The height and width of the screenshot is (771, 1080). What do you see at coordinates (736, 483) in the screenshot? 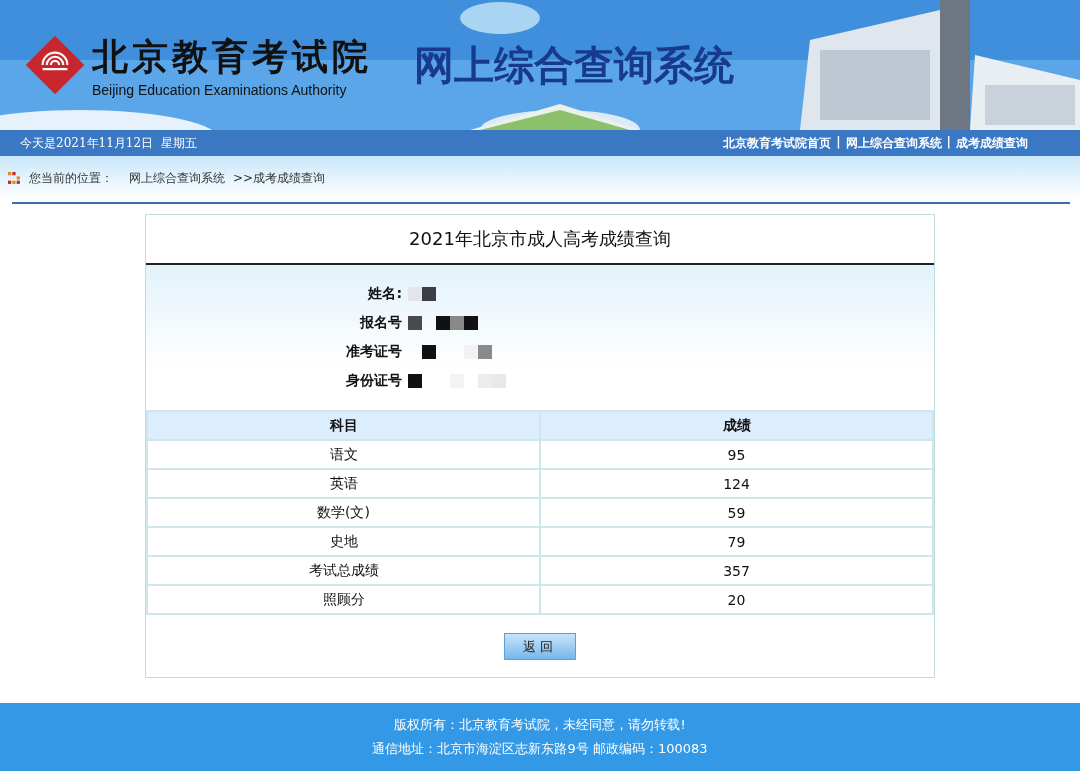
I see `table-cell: 124` at bounding box center [736, 483].